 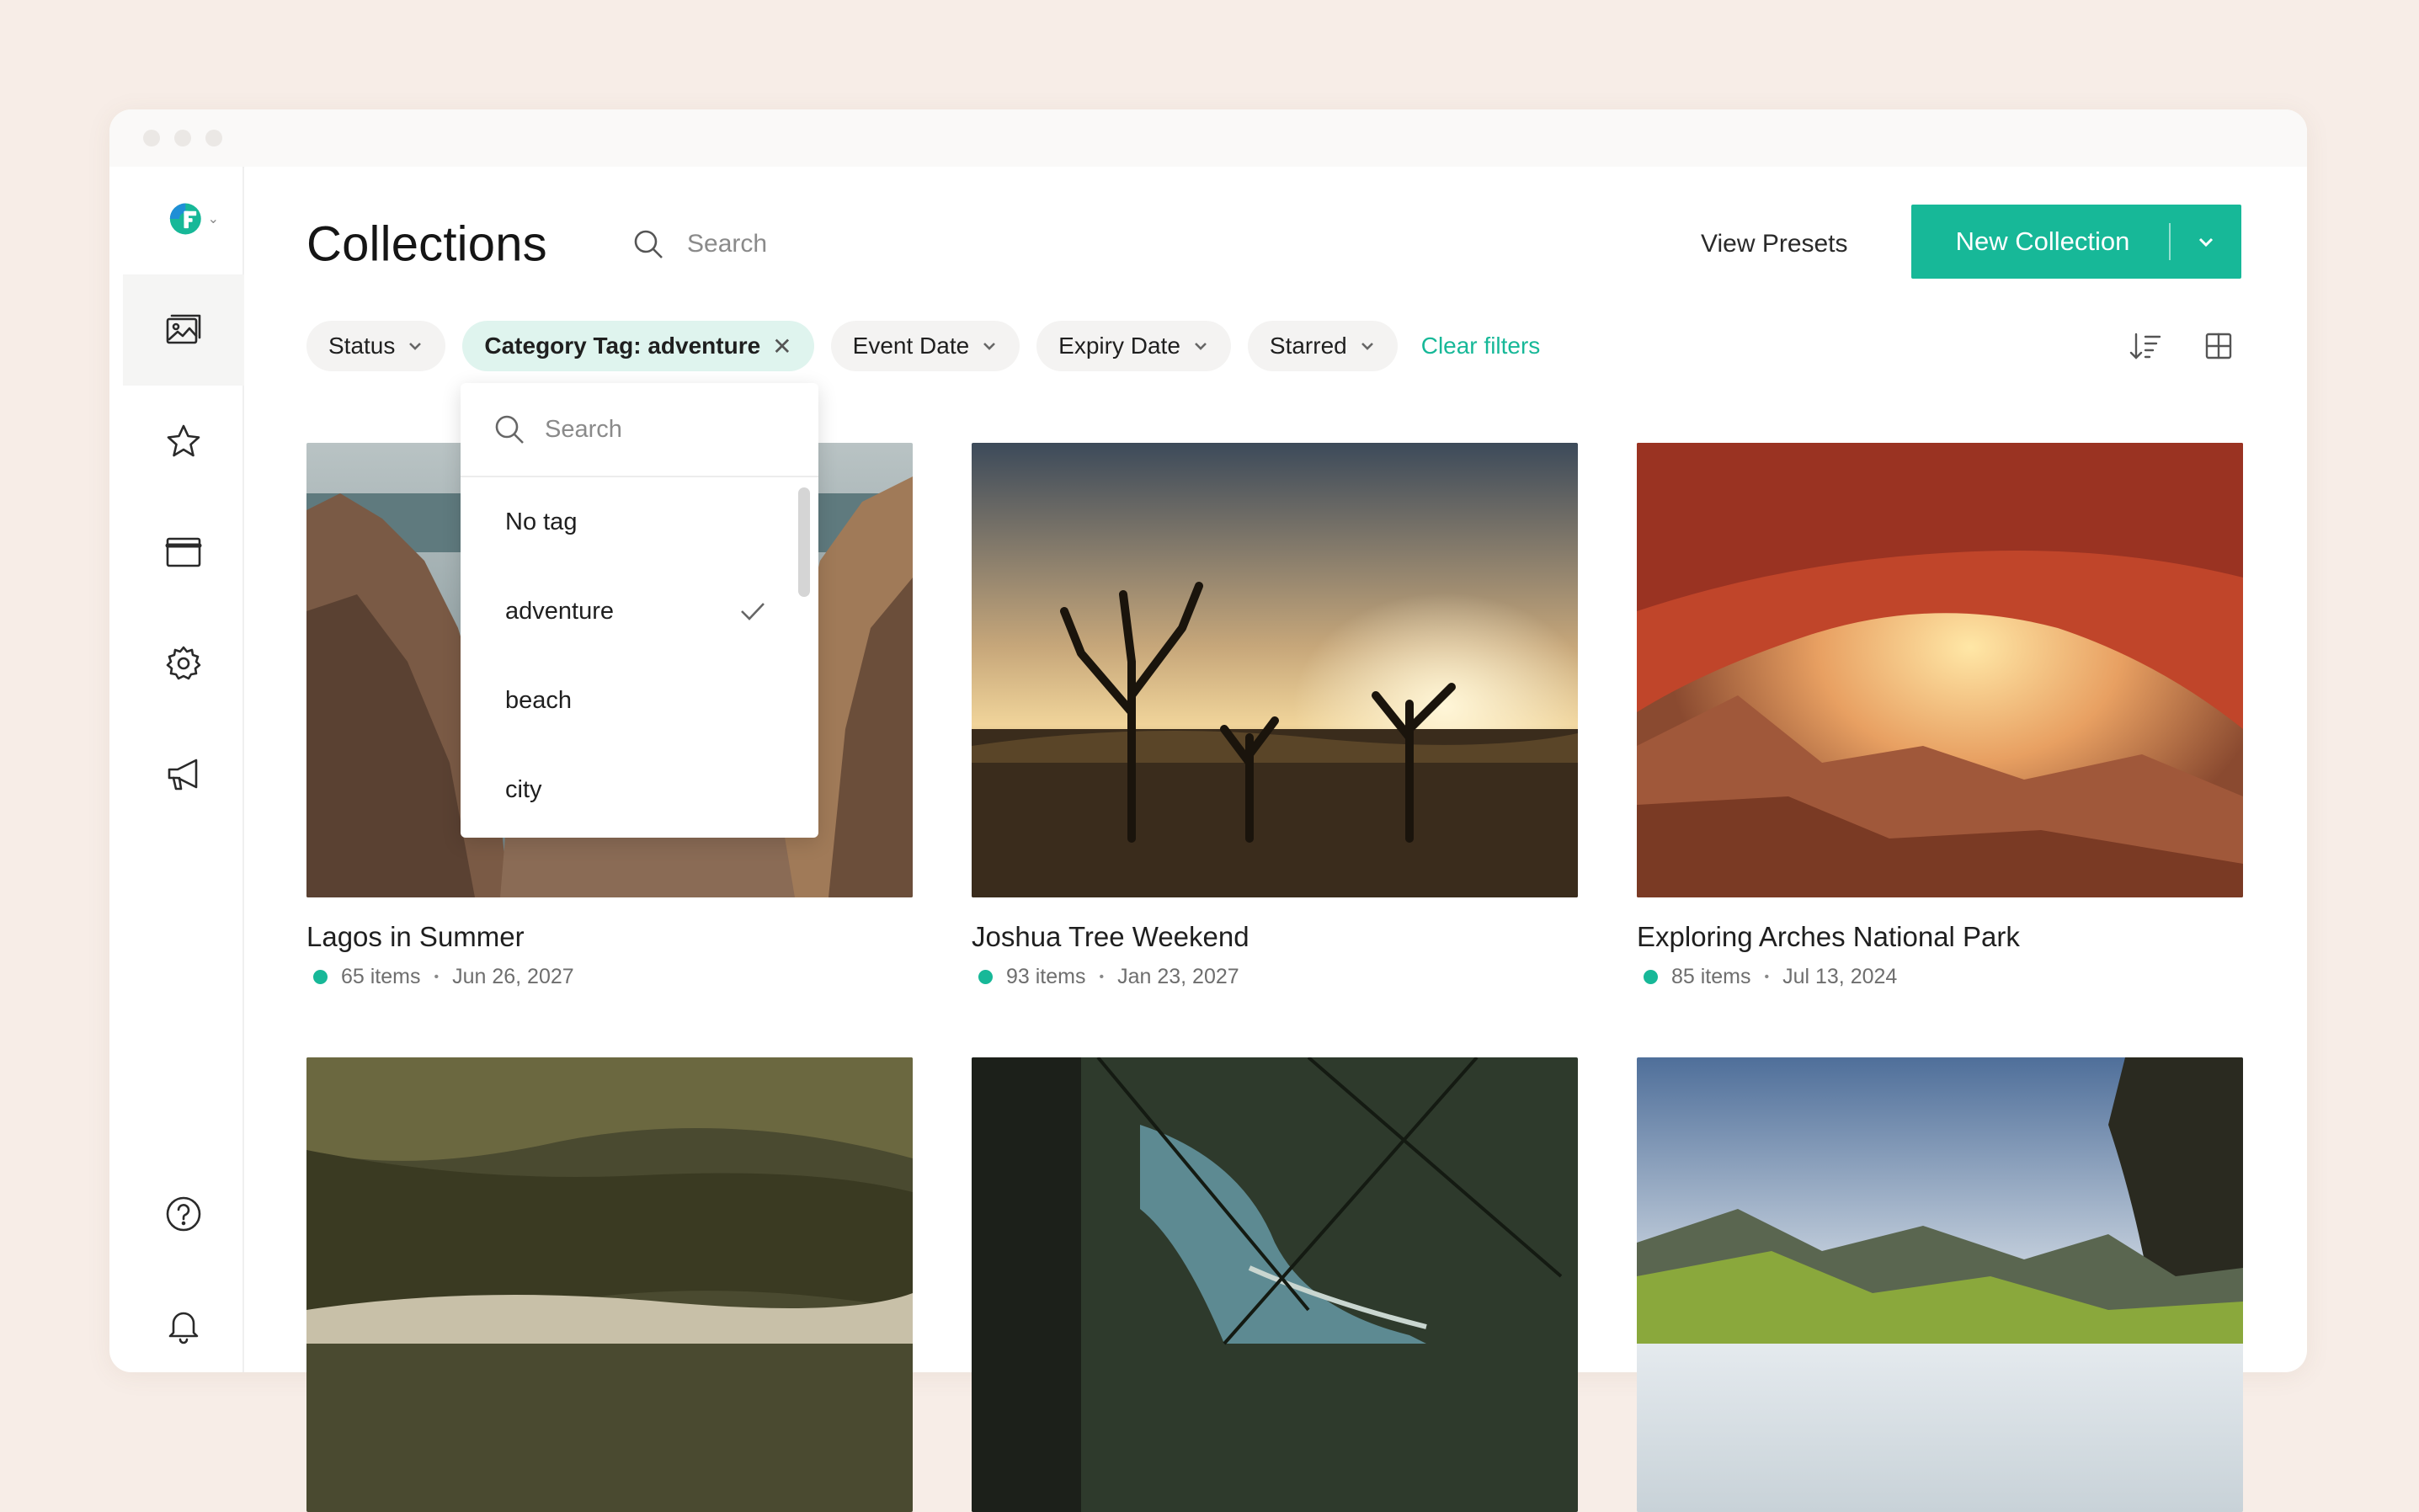 I want to click on megaphone-icon, so click(x=183, y=775).